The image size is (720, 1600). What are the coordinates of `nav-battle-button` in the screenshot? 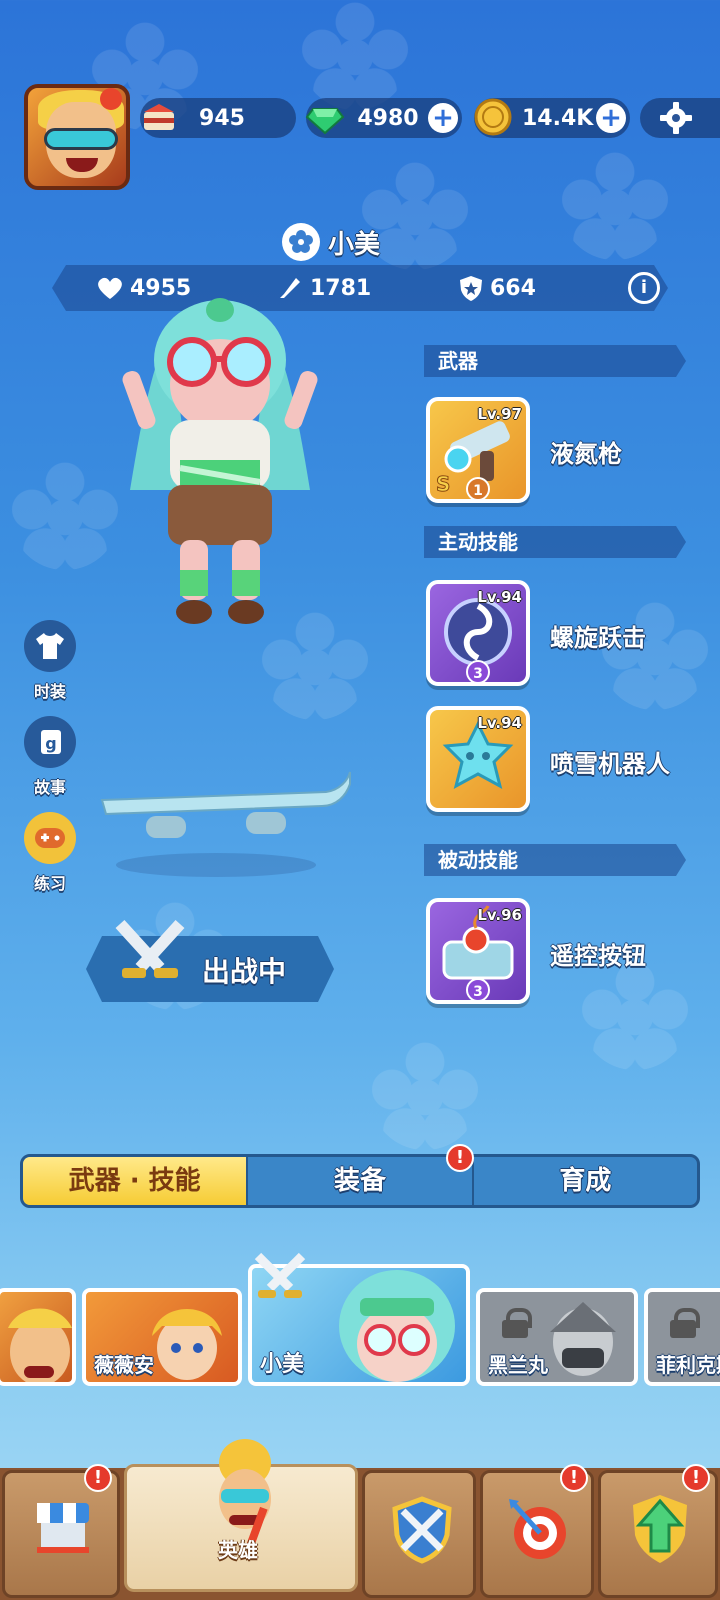 It's located at (419, 1534).